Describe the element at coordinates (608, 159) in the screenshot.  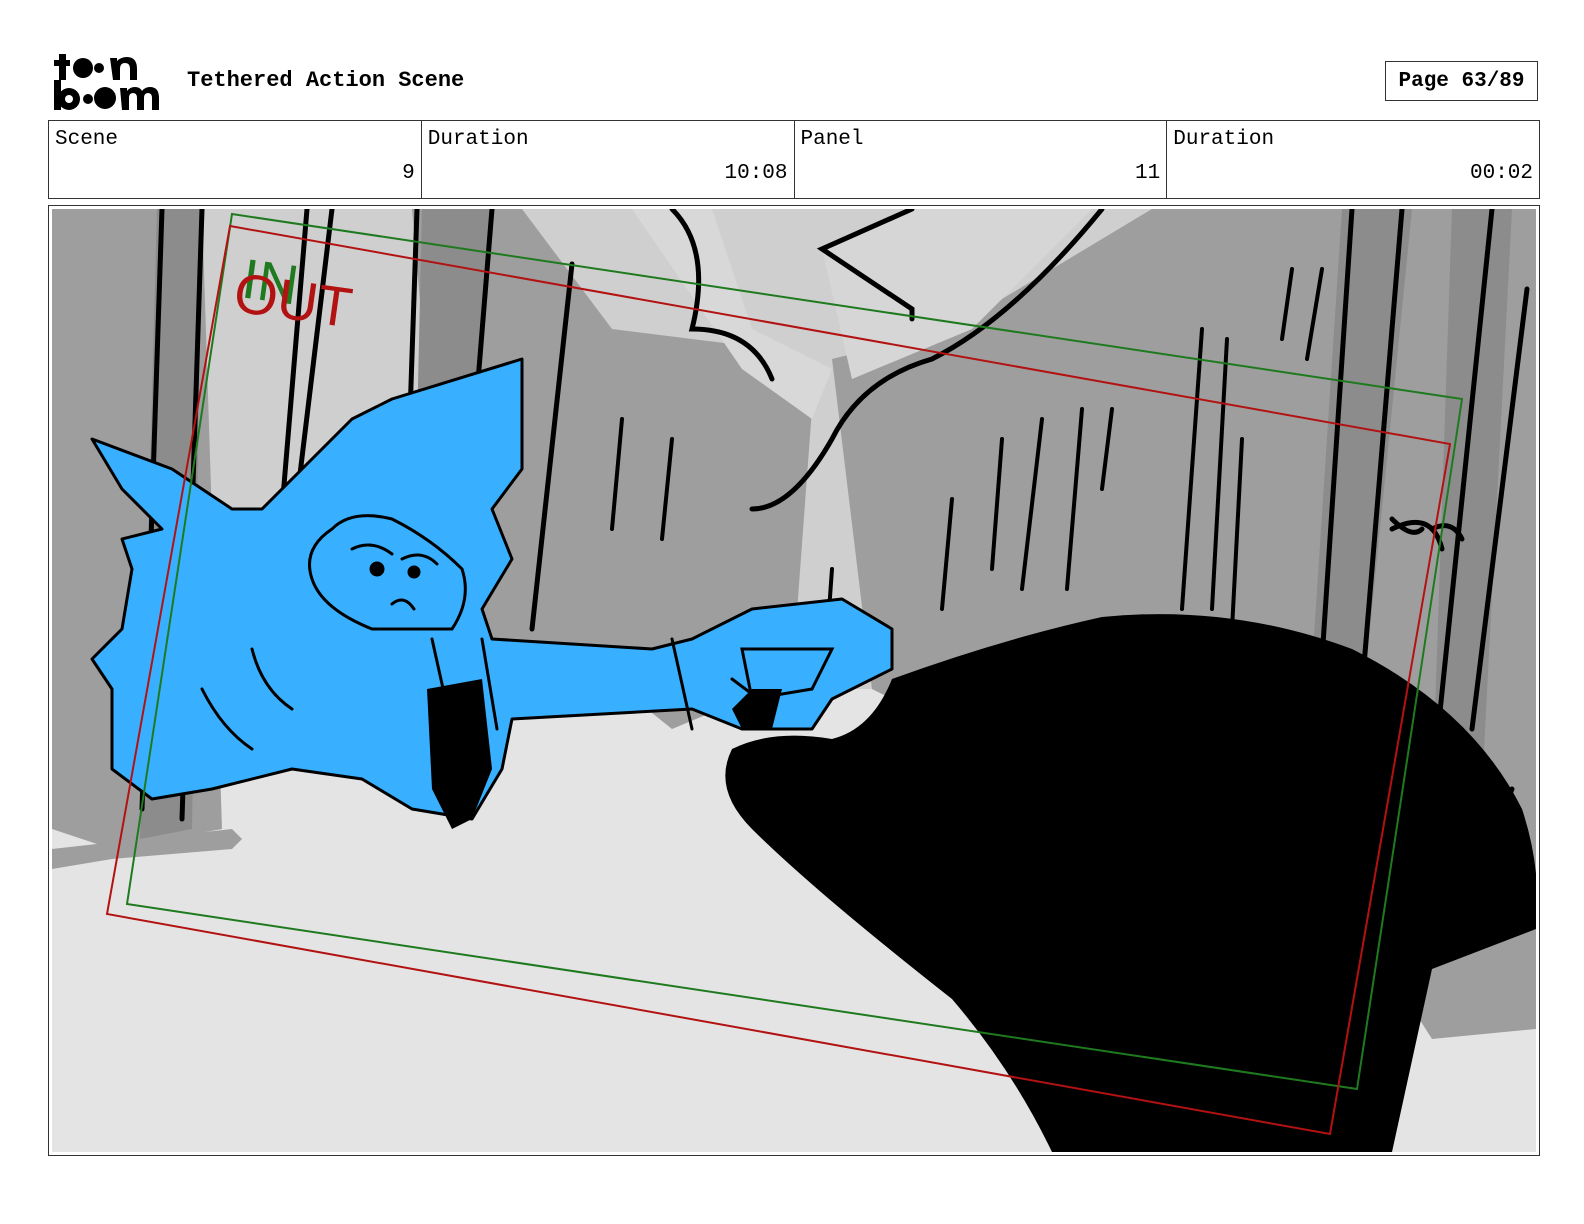
I see `scene-duration-cell: Duration 10:08` at that location.